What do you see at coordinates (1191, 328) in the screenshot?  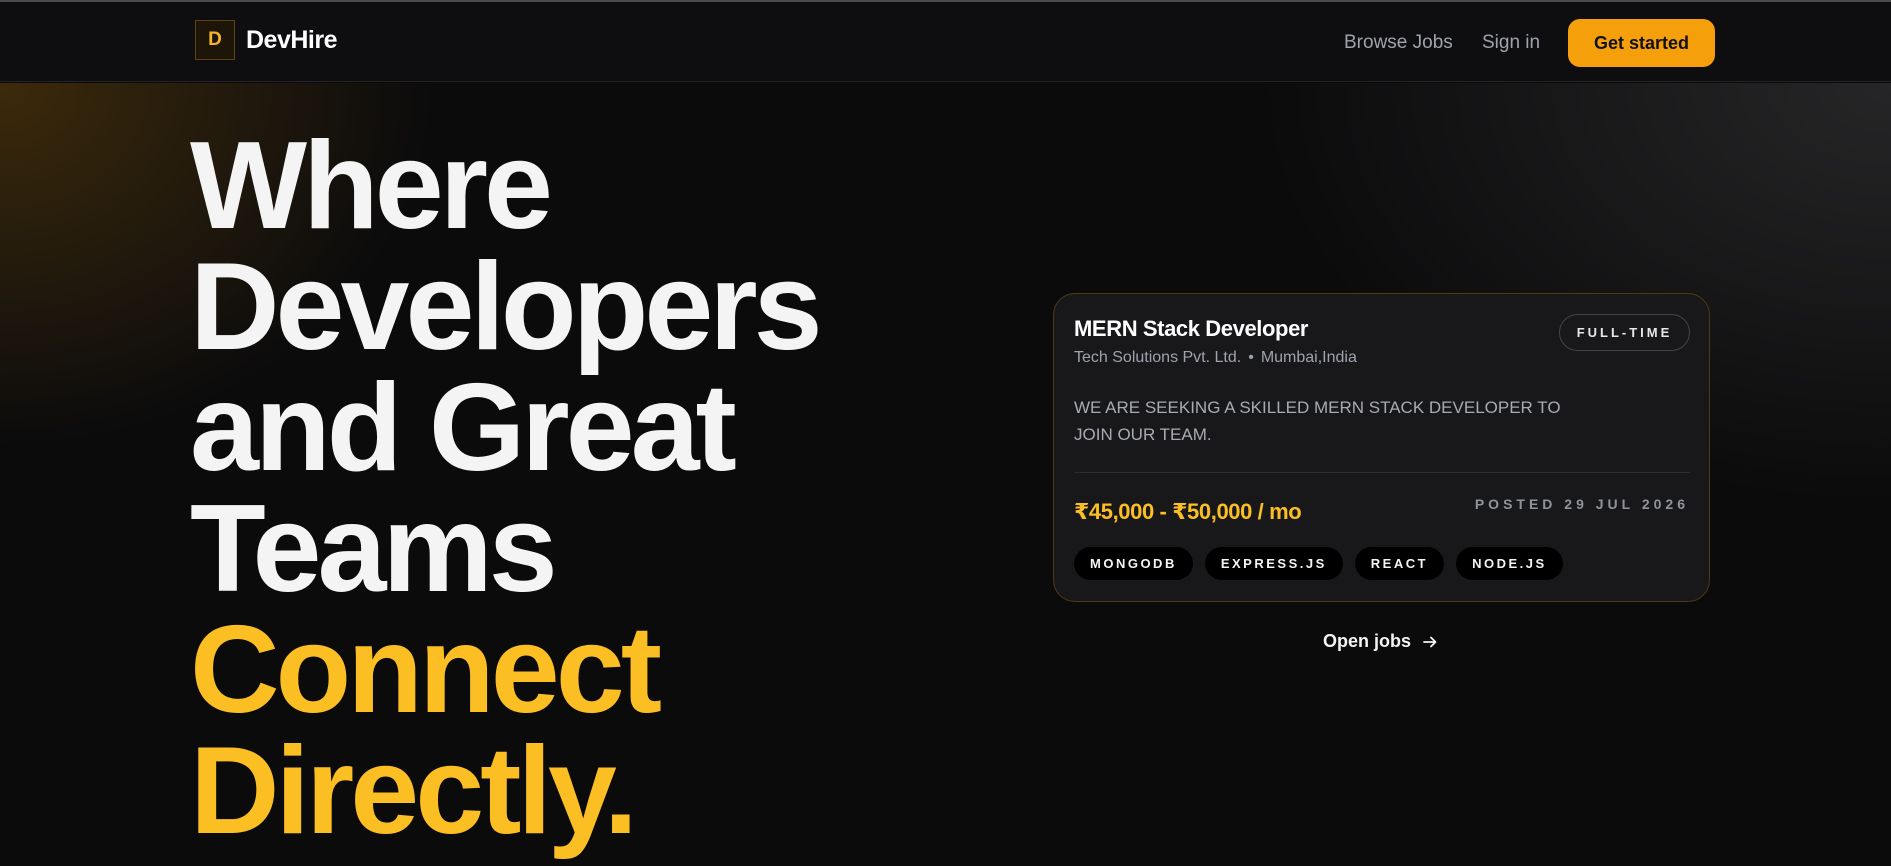 I see `job-title: MERN Stack Developer` at bounding box center [1191, 328].